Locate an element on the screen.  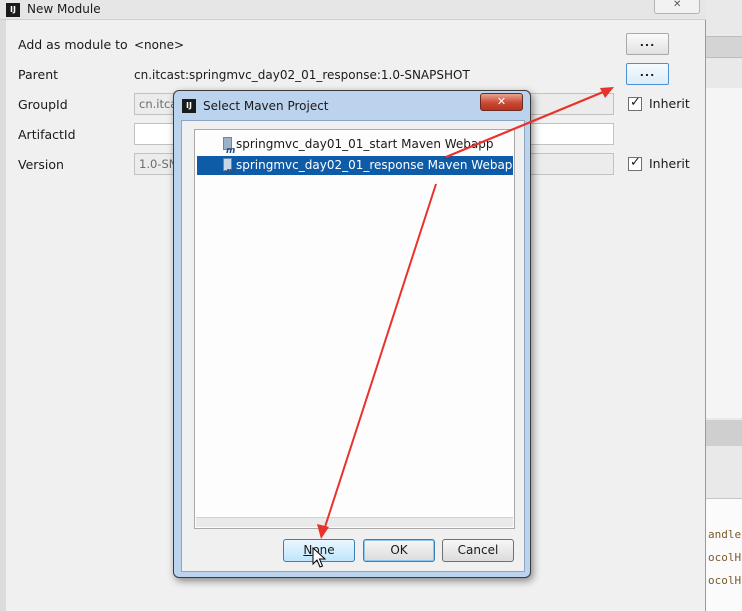
add-as-module-label: Add as module to is located at coordinates (73, 44).